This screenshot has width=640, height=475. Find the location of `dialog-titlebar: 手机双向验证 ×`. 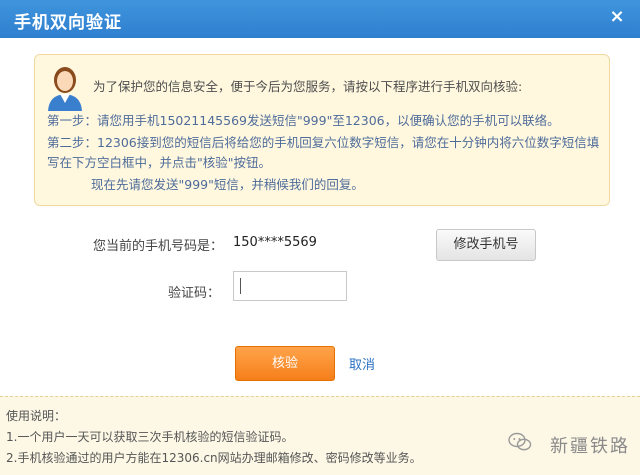

dialog-titlebar: 手机双向验证 × is located at coordinates (320, 19).